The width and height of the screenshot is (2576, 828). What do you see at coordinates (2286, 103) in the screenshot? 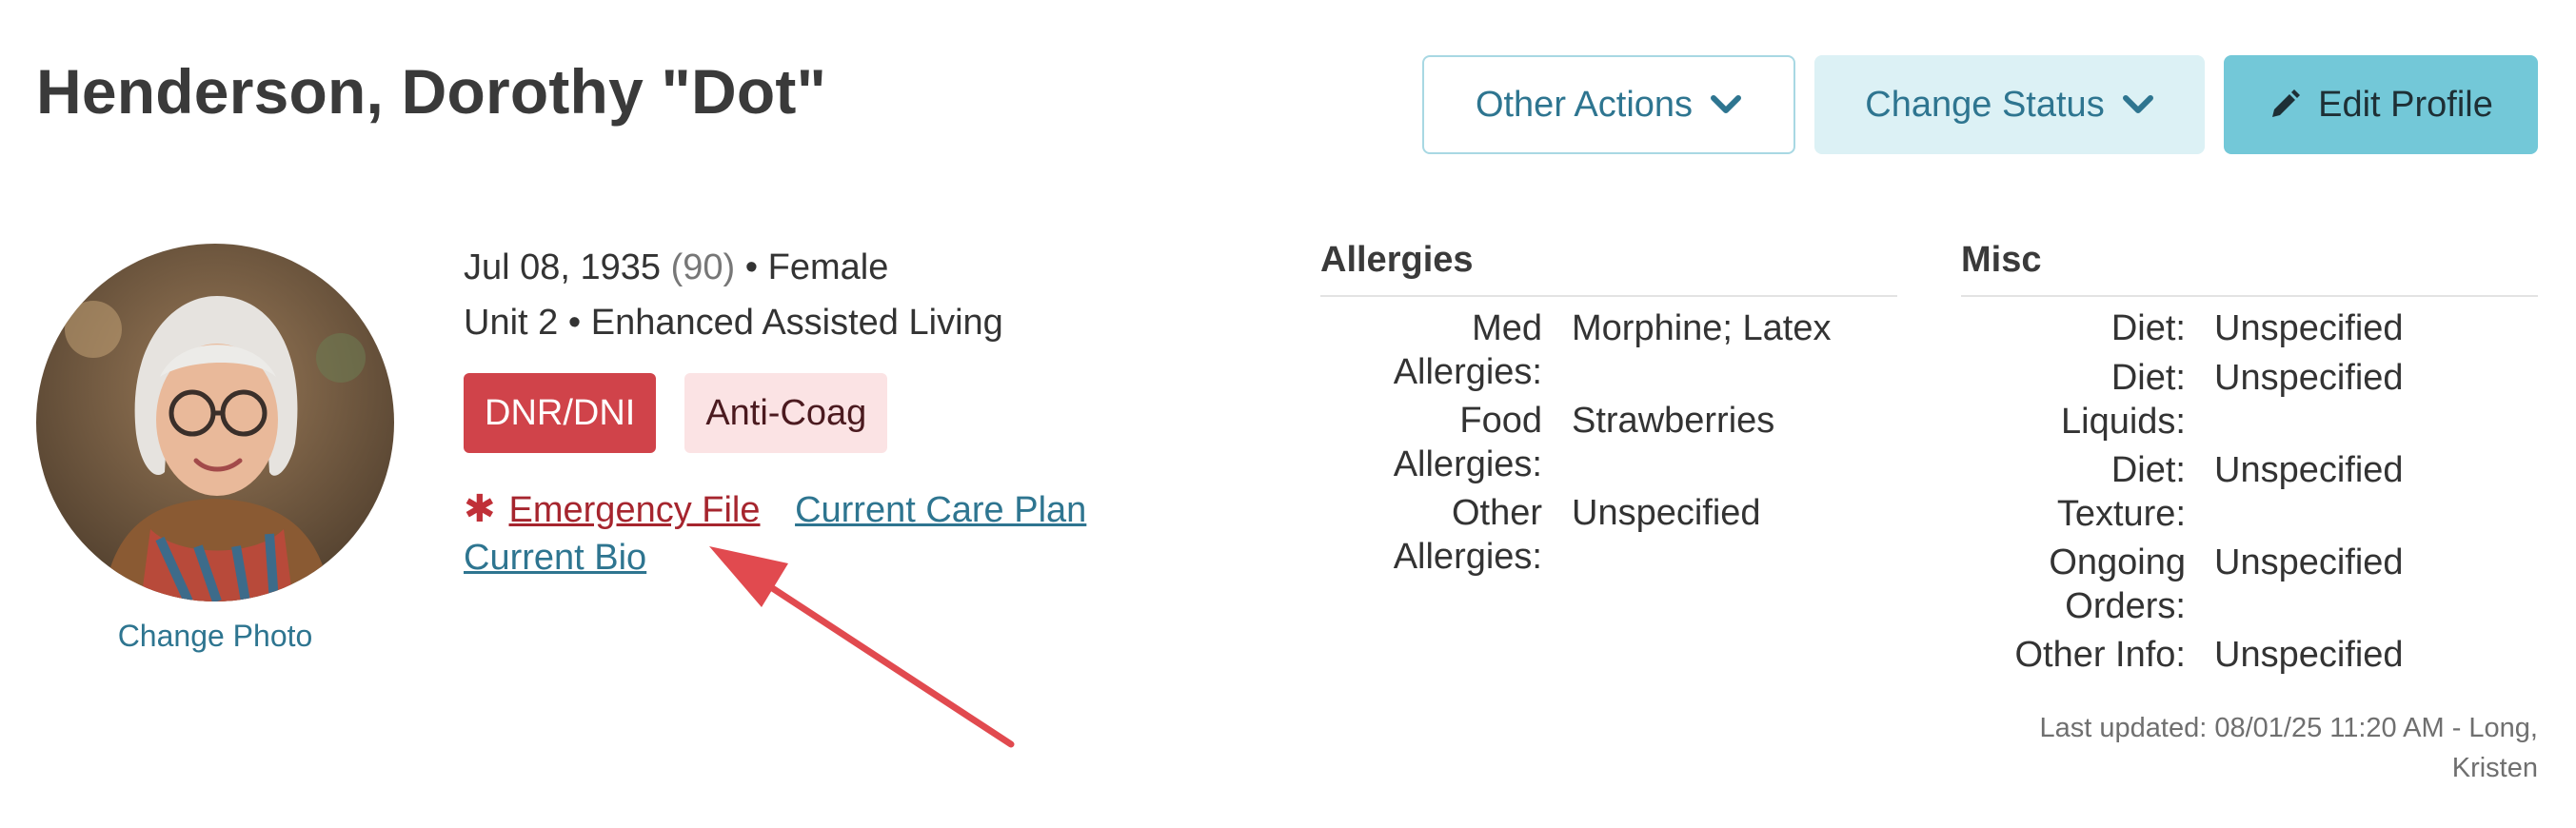
I see `pencil-icon` at bounding box center [2286, 103].